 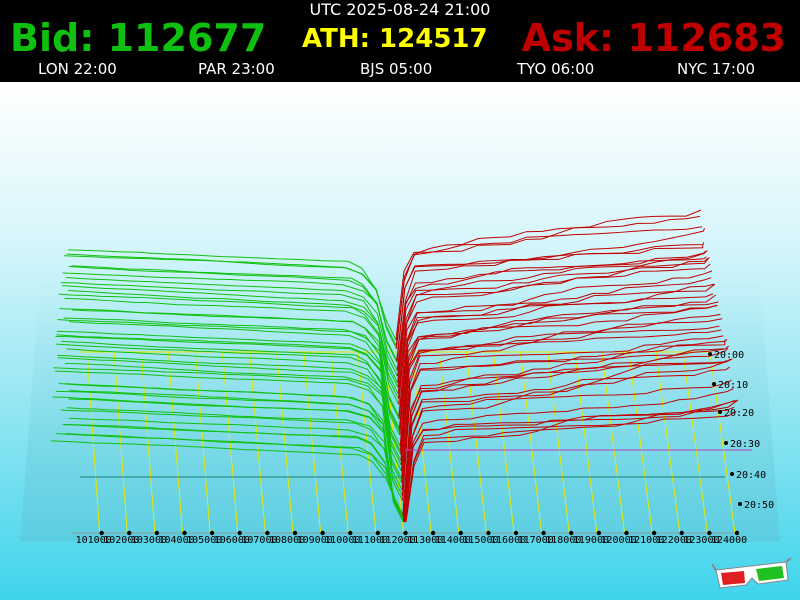 What do you see at coordinates (716, 69) in the screenshot?
I see `city-time-nyc: NYC 17:00` at bounding box center [716, 69].